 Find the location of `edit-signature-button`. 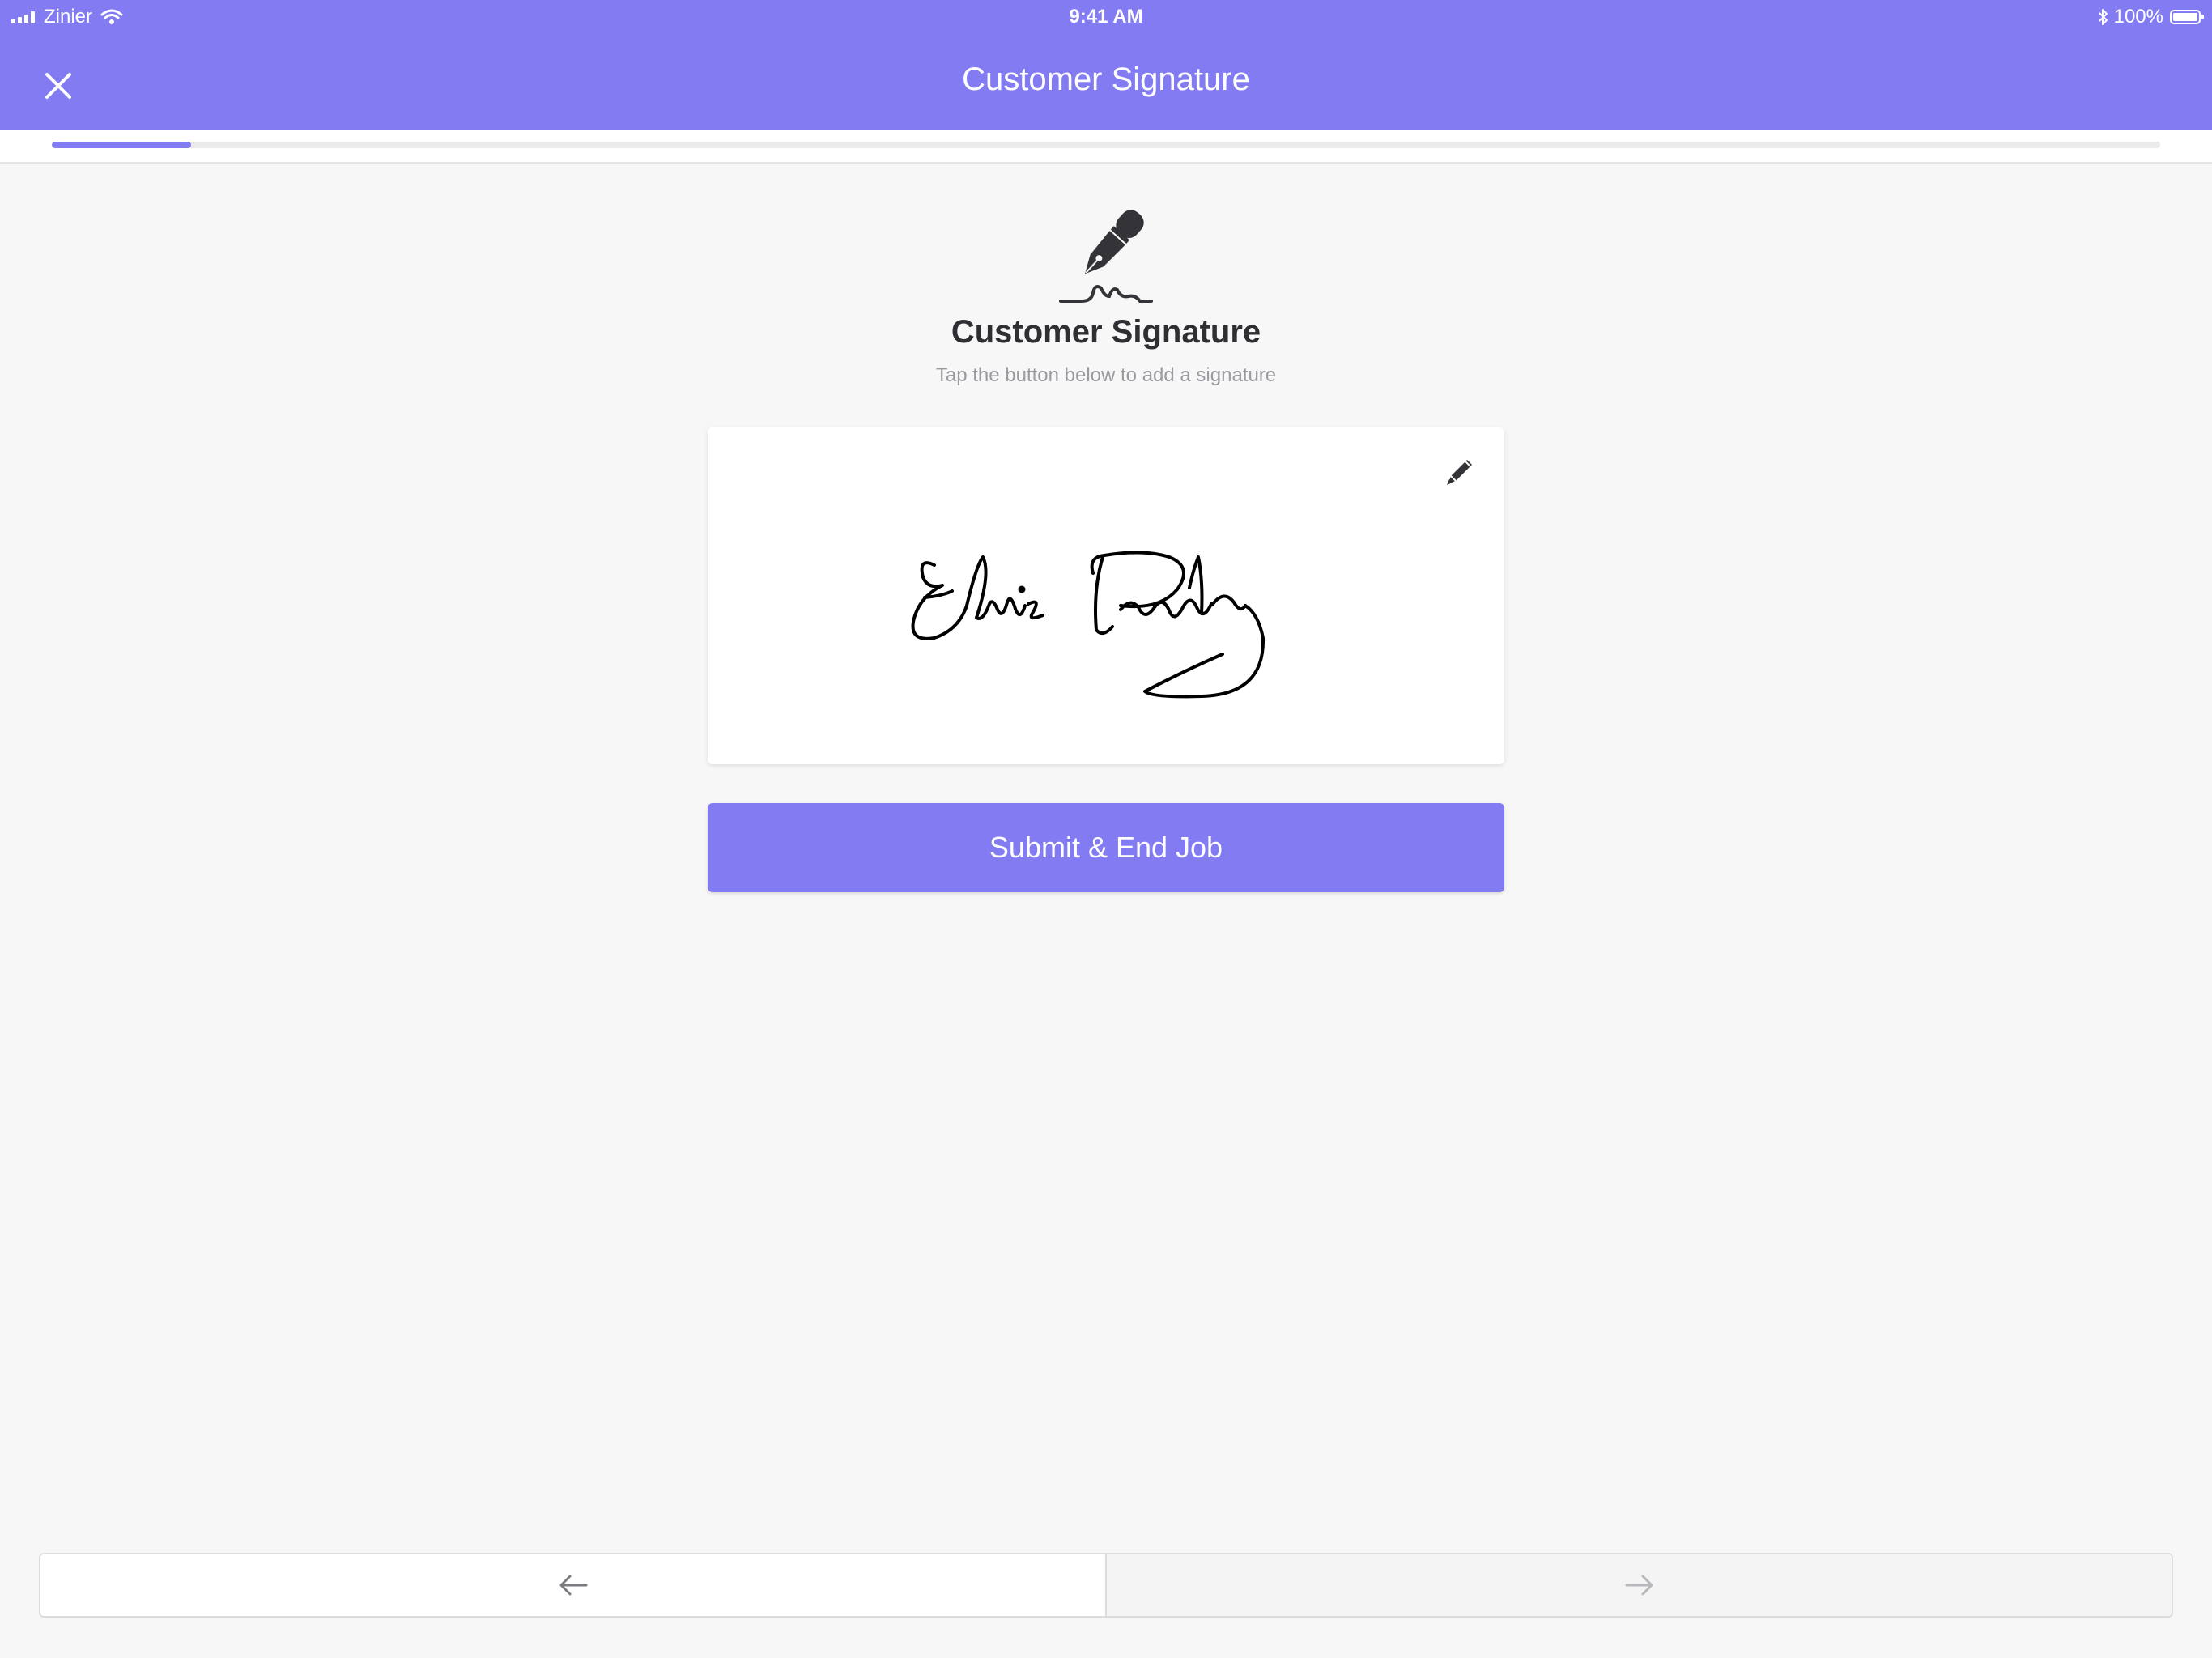

edit-signature-button is located at coordinates (1461, 471).